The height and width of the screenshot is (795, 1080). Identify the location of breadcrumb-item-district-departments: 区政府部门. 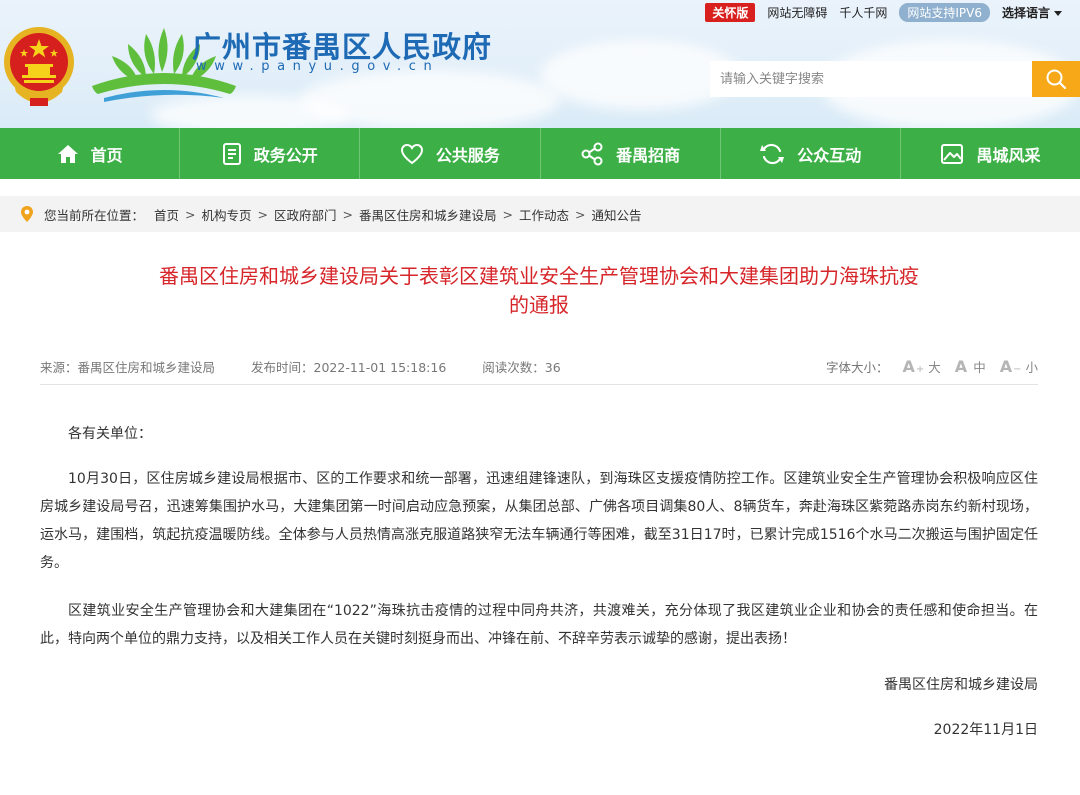
(305, 214).